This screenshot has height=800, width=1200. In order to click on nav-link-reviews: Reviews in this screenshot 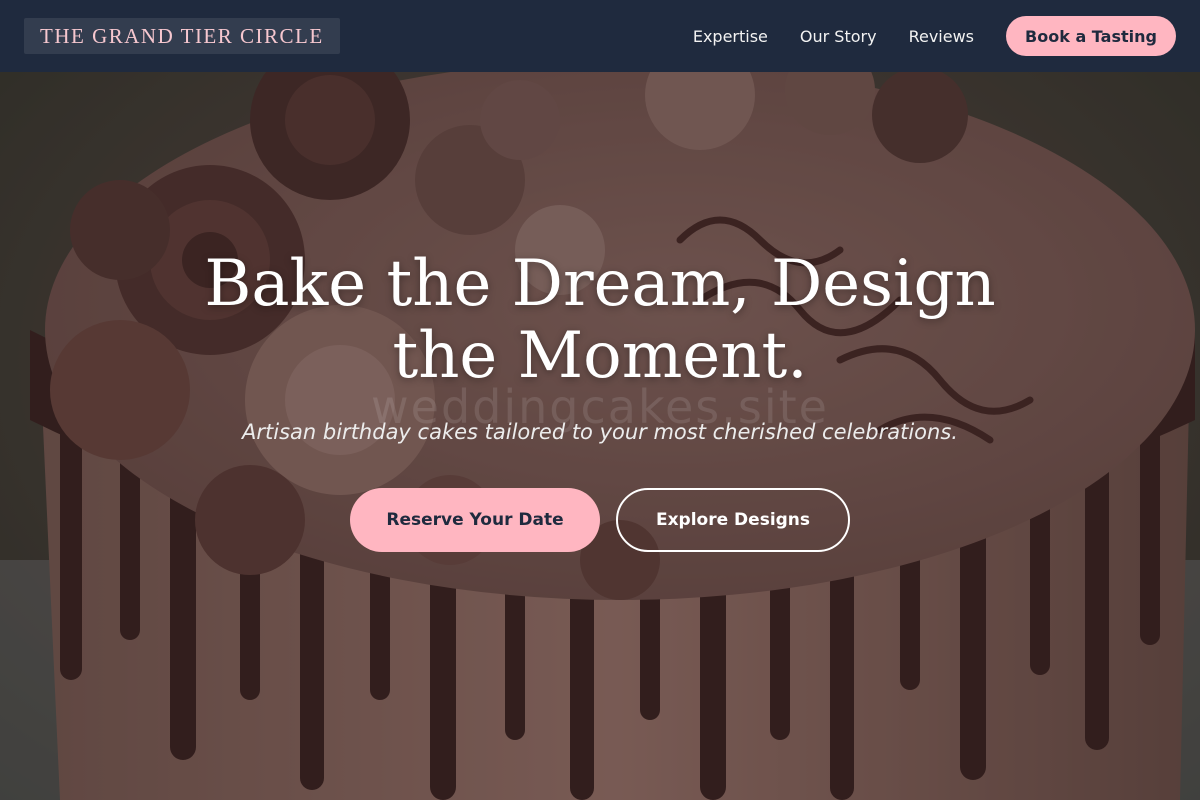, I will do `click(941, 36)`.